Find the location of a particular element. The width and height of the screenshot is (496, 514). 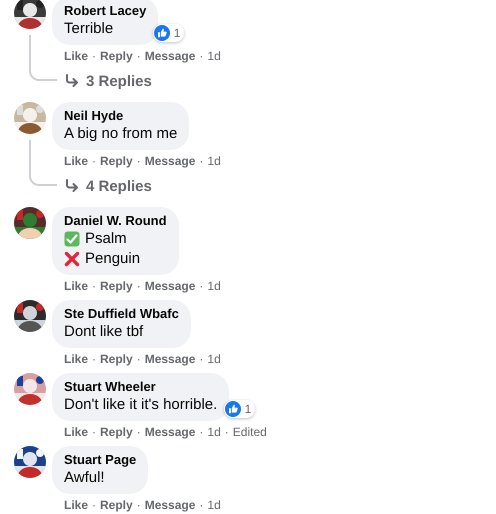

author-name: Robert Lacey is located at coordinates (105, 11).